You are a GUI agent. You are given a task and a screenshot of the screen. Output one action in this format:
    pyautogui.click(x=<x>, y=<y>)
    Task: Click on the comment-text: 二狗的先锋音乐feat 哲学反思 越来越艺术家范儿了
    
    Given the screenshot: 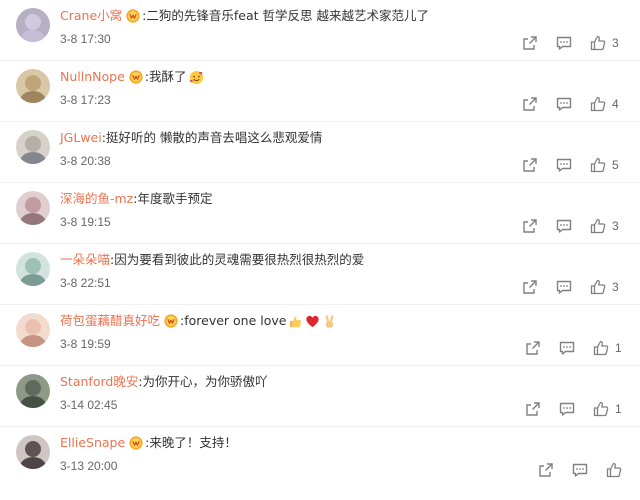 What is the action you would take?
    pyautogui.click(x=287, y=15)
    